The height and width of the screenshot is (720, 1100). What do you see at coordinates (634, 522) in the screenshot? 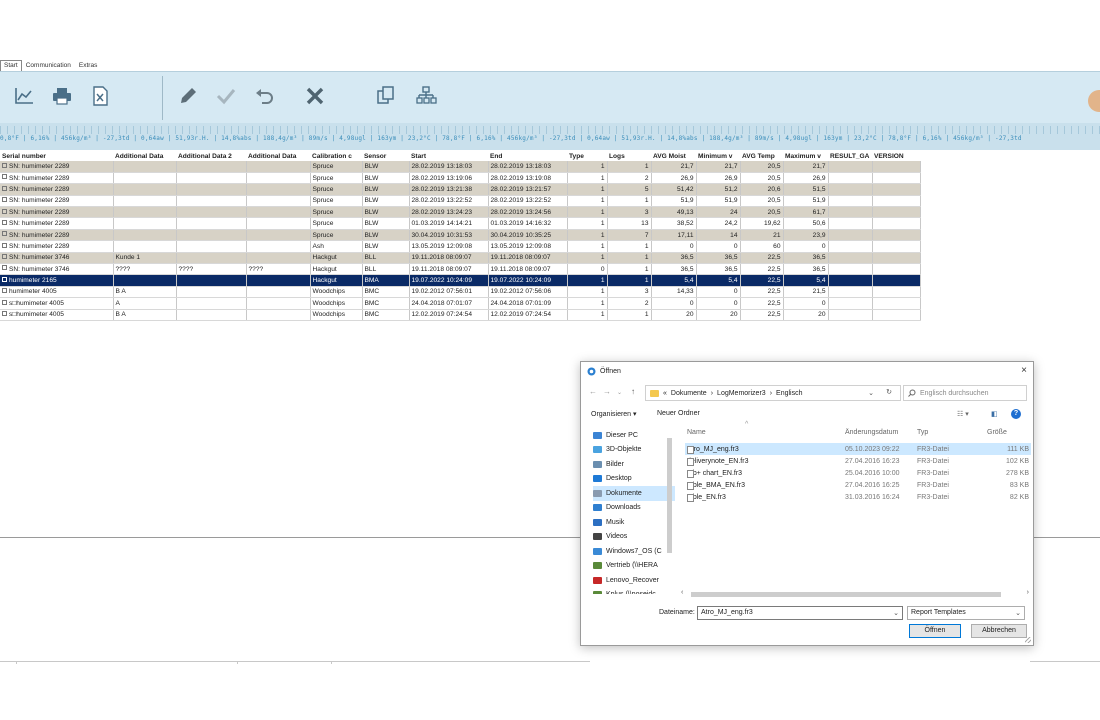
I see `nav-item: Musik` at bounding box center [634, 522].